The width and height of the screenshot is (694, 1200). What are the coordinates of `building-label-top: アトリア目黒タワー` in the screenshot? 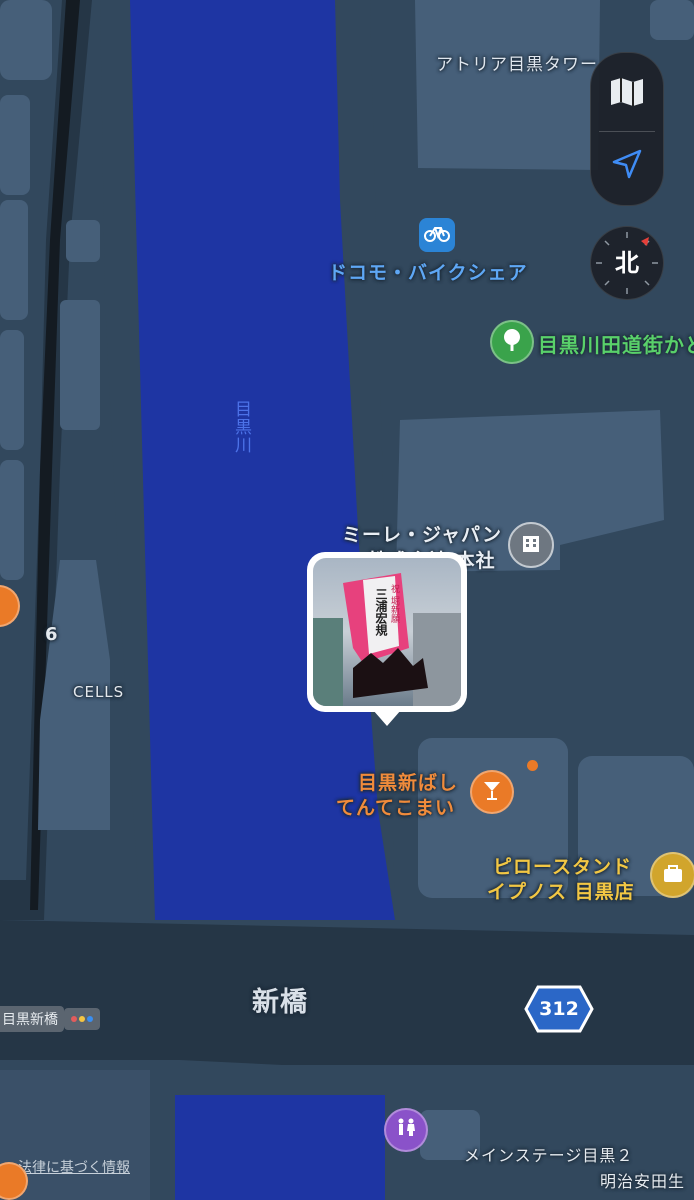 It's located at (517, 62).